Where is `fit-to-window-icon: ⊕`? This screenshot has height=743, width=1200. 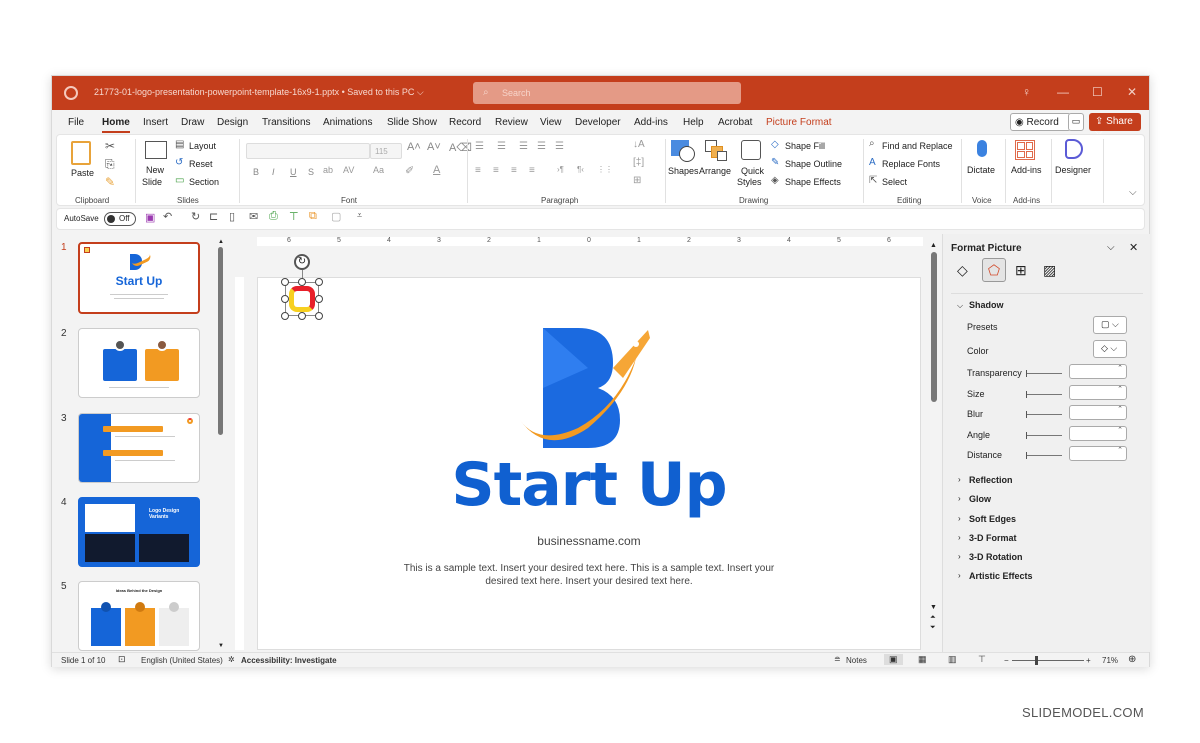 fit-to-window-icon: ⊕ is located at coordinates (1132, 659).